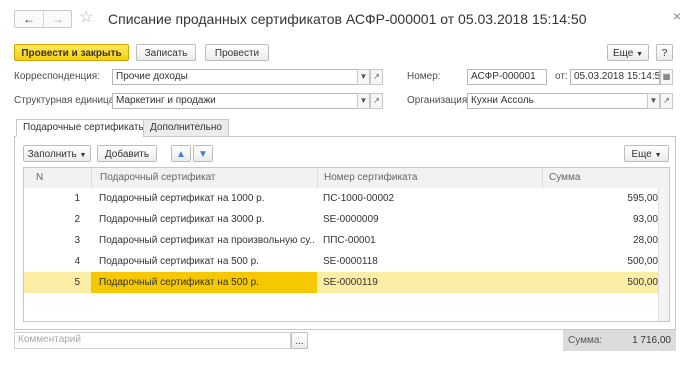 The width and height of the screenshot is (689, 370). What do you see at coordinates (237, 52) in the screenshot?
I see `post-button: Провести` at bounding box center [237, 52].